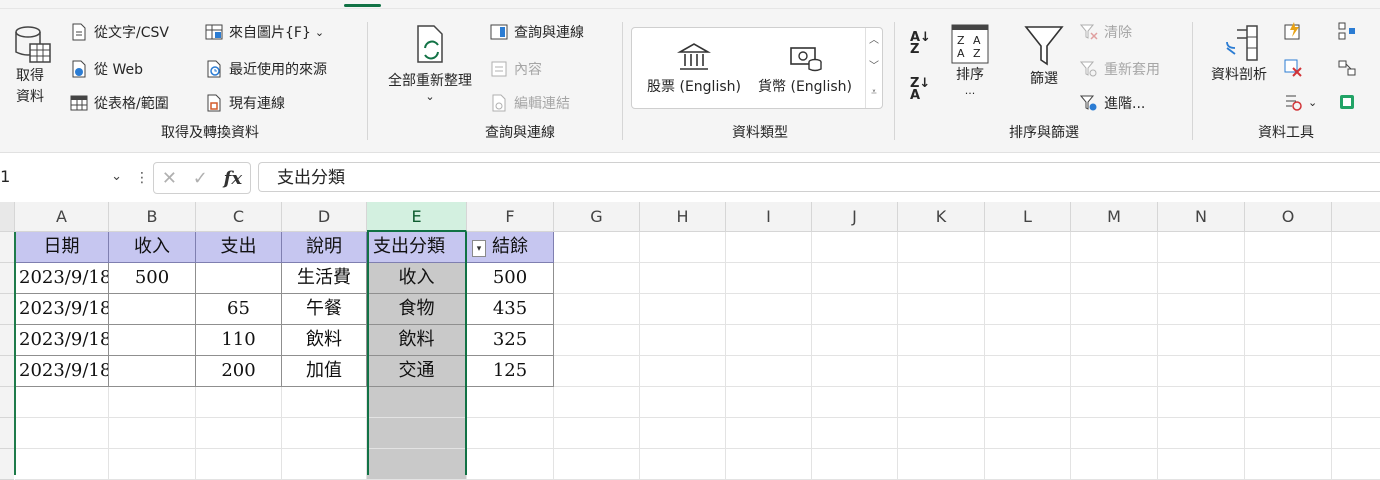  I want to click on refresh-all-button: 全部重新整理 ⌄, so click(430, 63).